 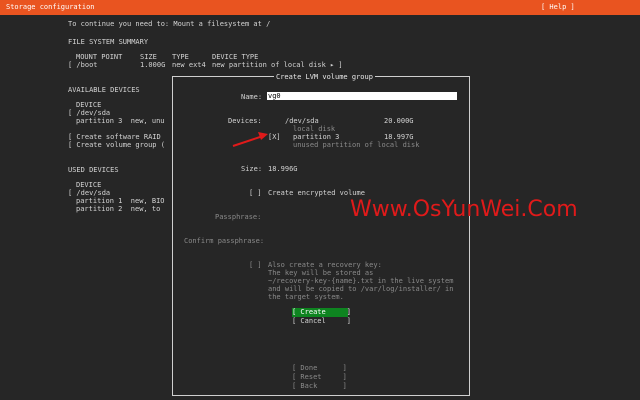 What do you see at coordinates (104, 90) in the screenshot?
I see `available-heading: AVAILABLE DEVICES` at bounding box center [104, 90].